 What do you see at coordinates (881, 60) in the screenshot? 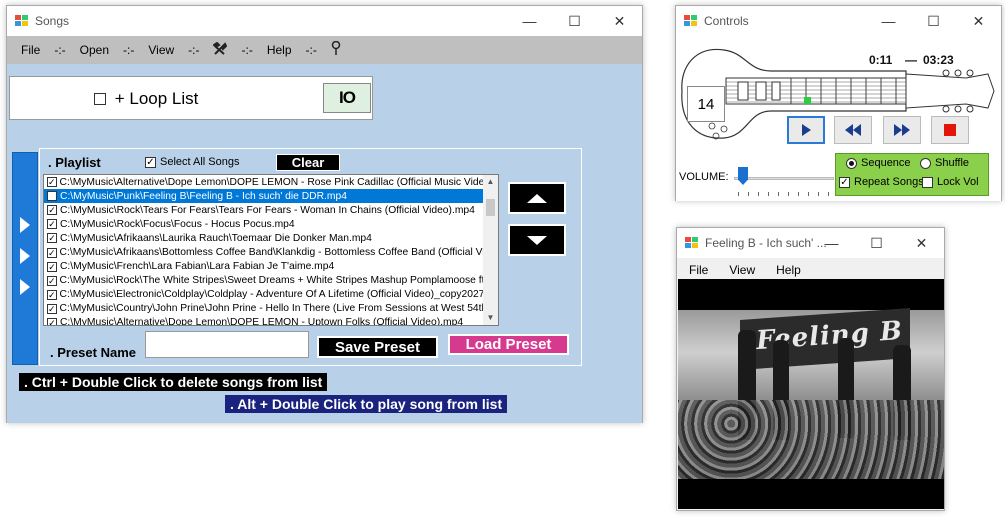
I see `time-elapsed: 0:11` at bounding box center [881, 60].